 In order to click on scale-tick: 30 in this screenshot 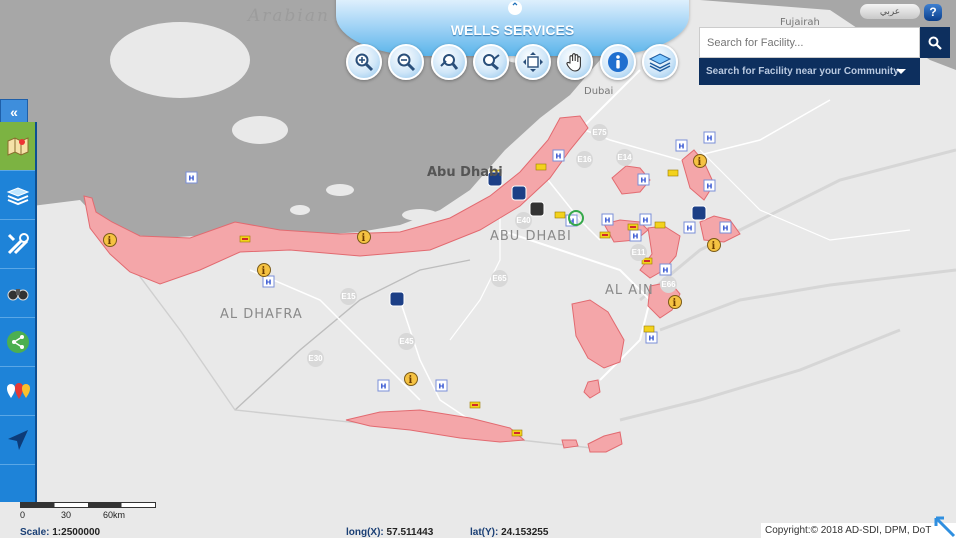, I will do `click(66, 515)`.